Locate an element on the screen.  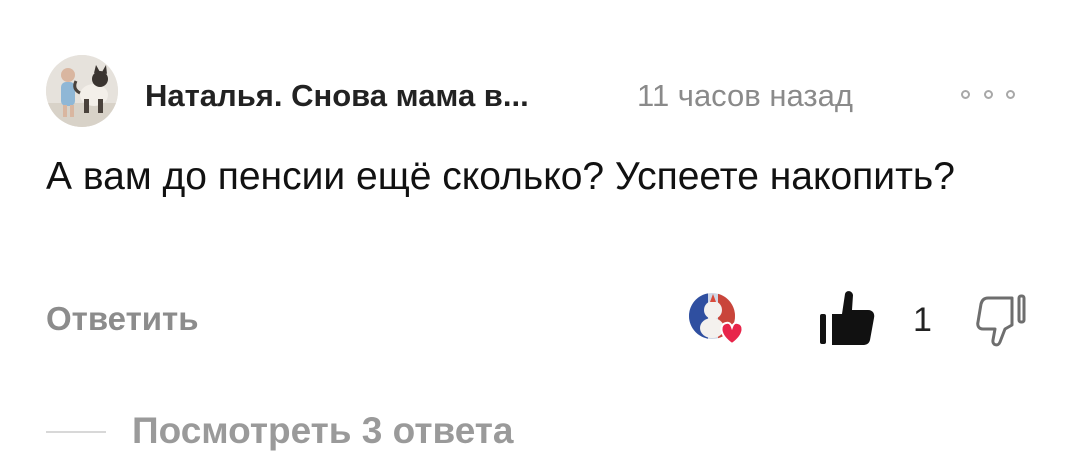
like-count: 1 is located at coordinates (922, 320).